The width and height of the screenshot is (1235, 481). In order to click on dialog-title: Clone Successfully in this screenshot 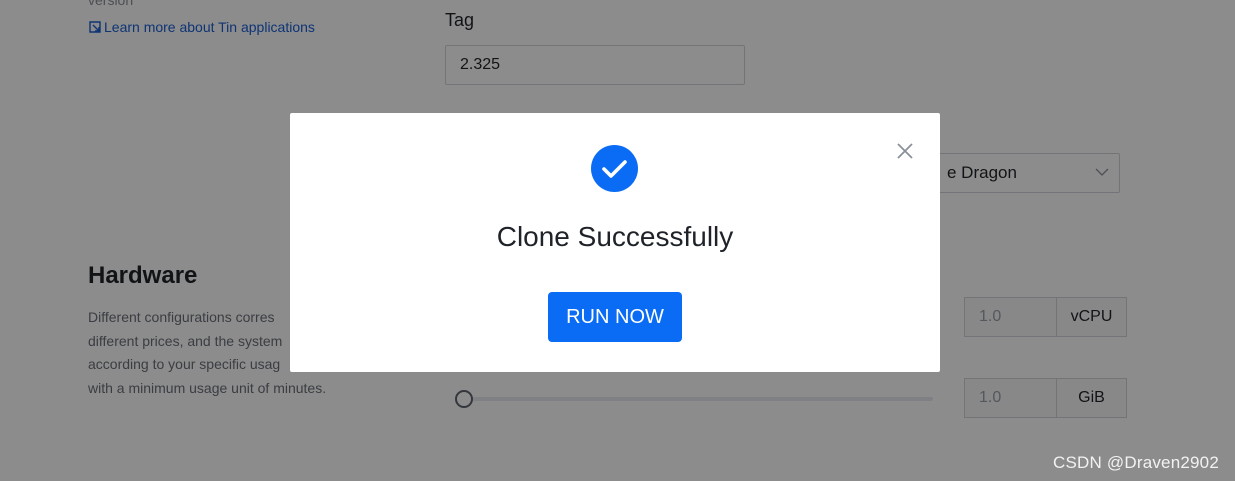, I will do `click(615, 236)`.